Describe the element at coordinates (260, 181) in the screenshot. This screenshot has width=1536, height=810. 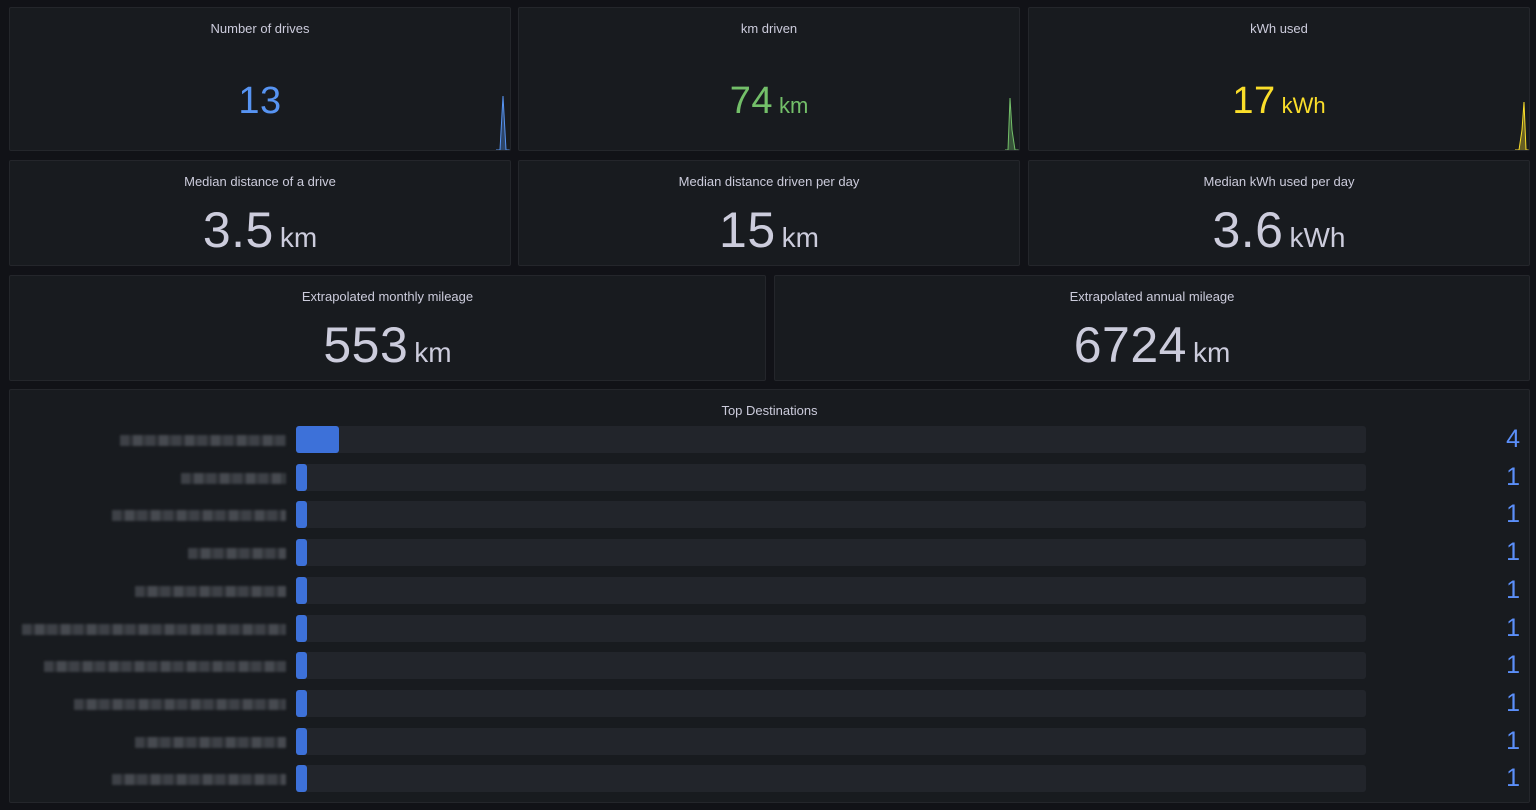
I see `panel-title: Median distance of a drive` at that location.